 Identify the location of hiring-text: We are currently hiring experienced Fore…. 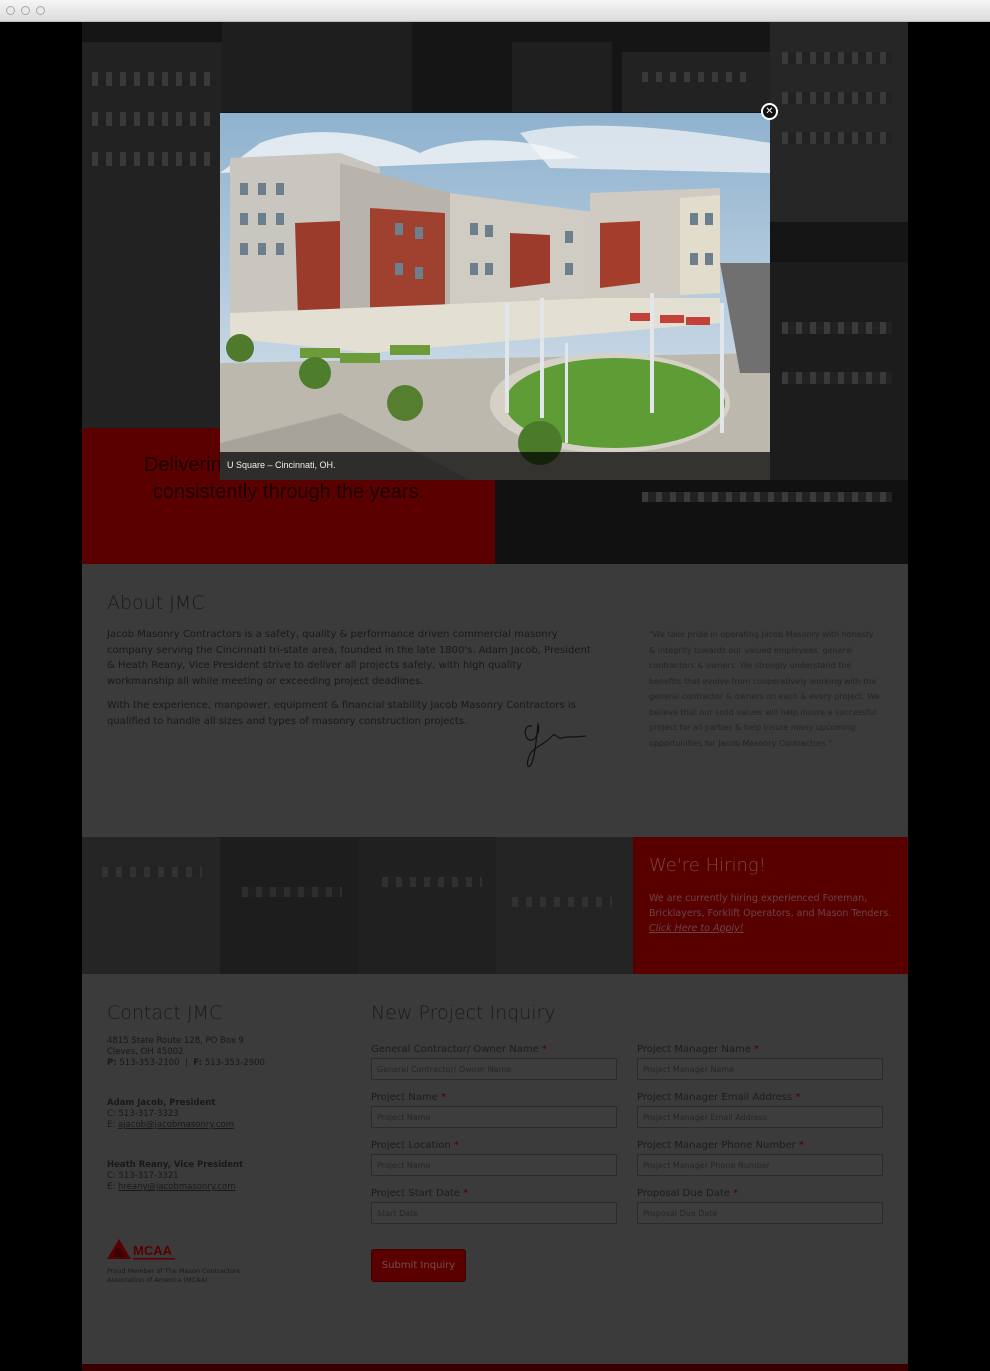
(770, 913).